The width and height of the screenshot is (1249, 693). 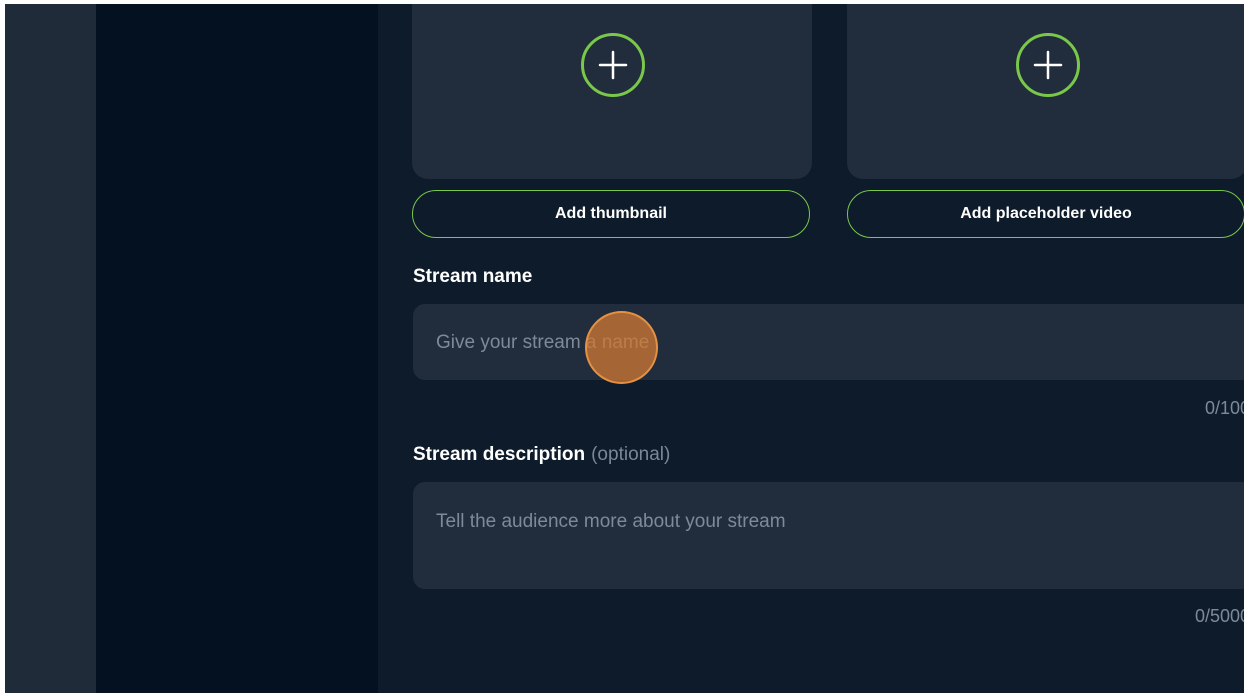 I want to click on click-indicator, so click(x=621, y=347).